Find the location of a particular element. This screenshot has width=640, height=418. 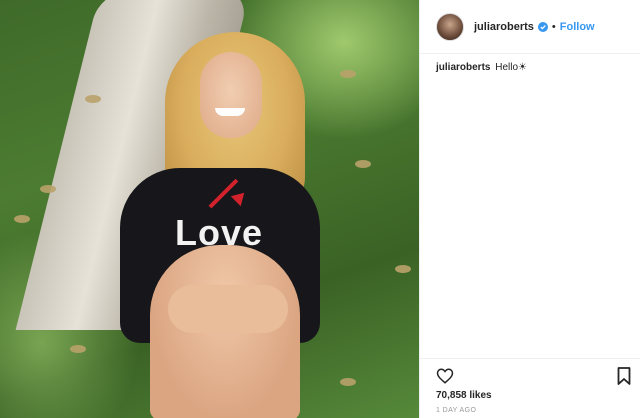

post-timestamp: 1 DAY AGO is located at coordinates (456, 410).